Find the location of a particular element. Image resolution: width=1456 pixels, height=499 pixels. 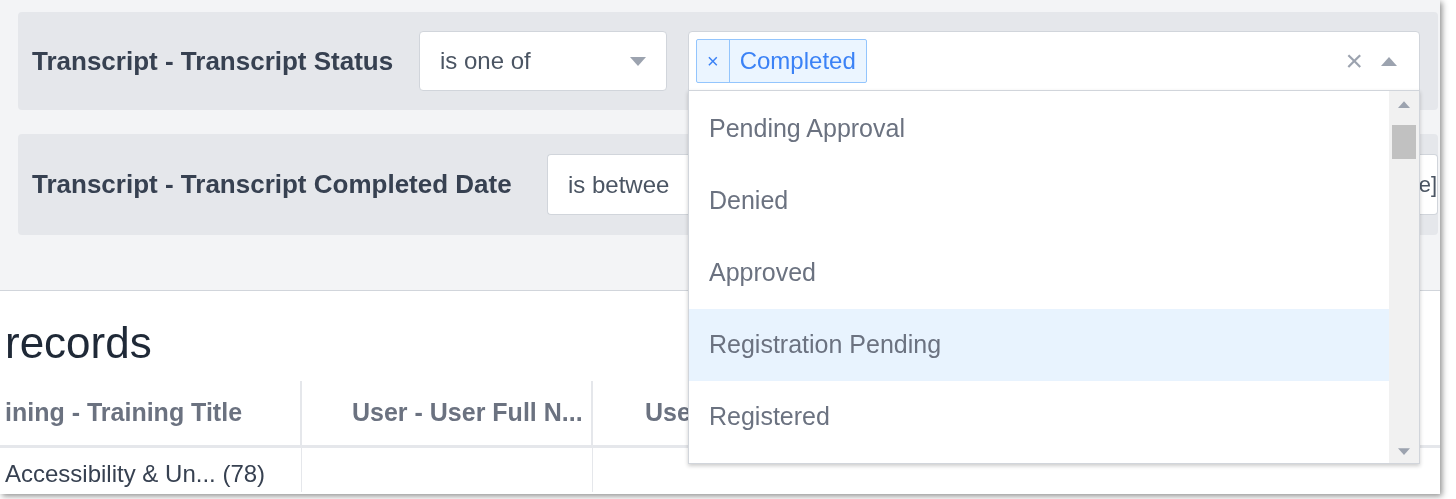

operator-select: is betwee is located at coordinates (617, 184).